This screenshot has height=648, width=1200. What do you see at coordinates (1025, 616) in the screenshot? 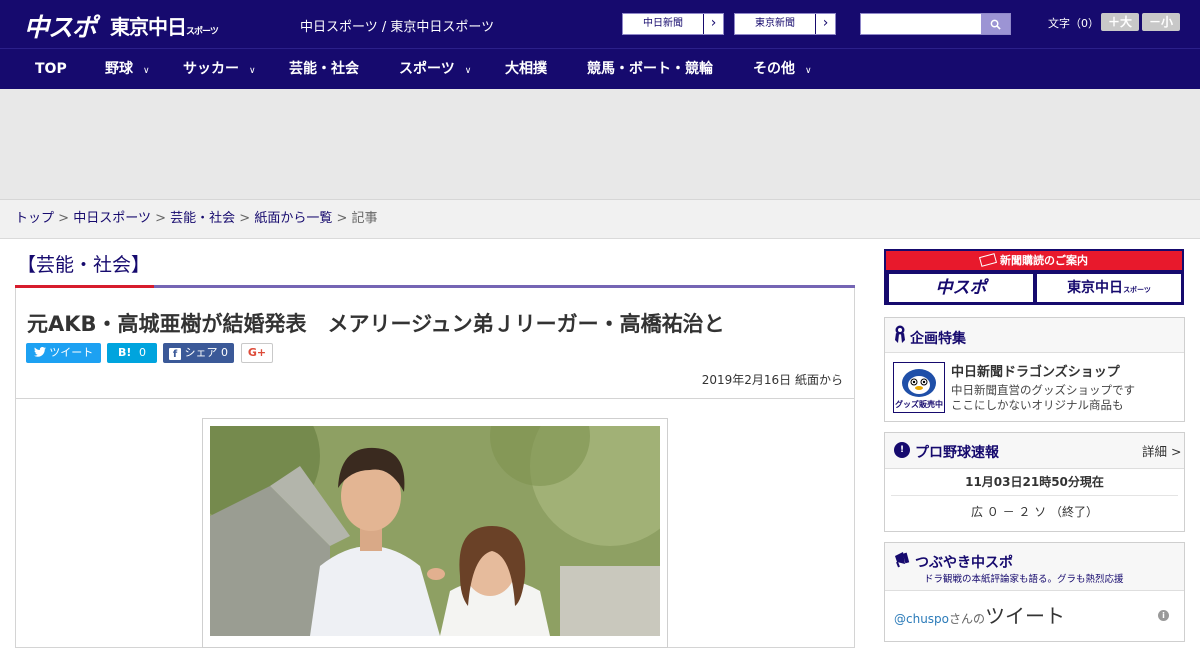
I see `tweets-word: ツイート` at bounding box center [1025, 616].